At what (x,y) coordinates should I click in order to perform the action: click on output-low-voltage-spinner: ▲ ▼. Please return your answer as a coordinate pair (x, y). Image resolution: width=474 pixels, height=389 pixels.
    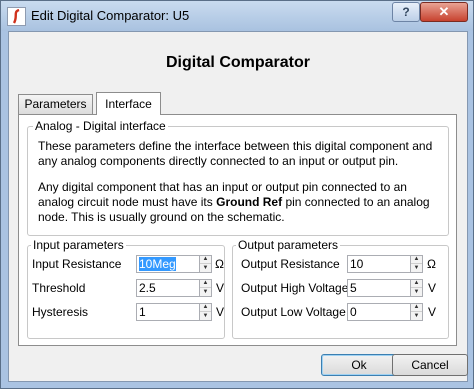
    Looking at the image, I should click on (416, 312).